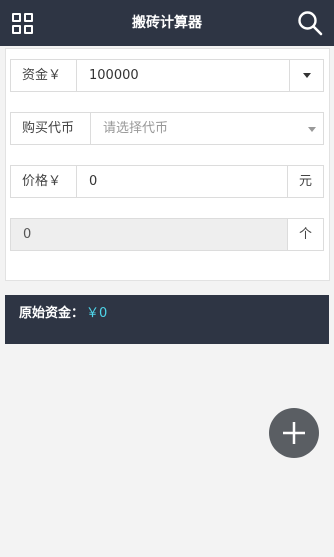 The image size is (334, 557). What do you see at coordinates (27, 234) in the screenshot?
I see `result-value: 0` at bounding box center [27, 234].